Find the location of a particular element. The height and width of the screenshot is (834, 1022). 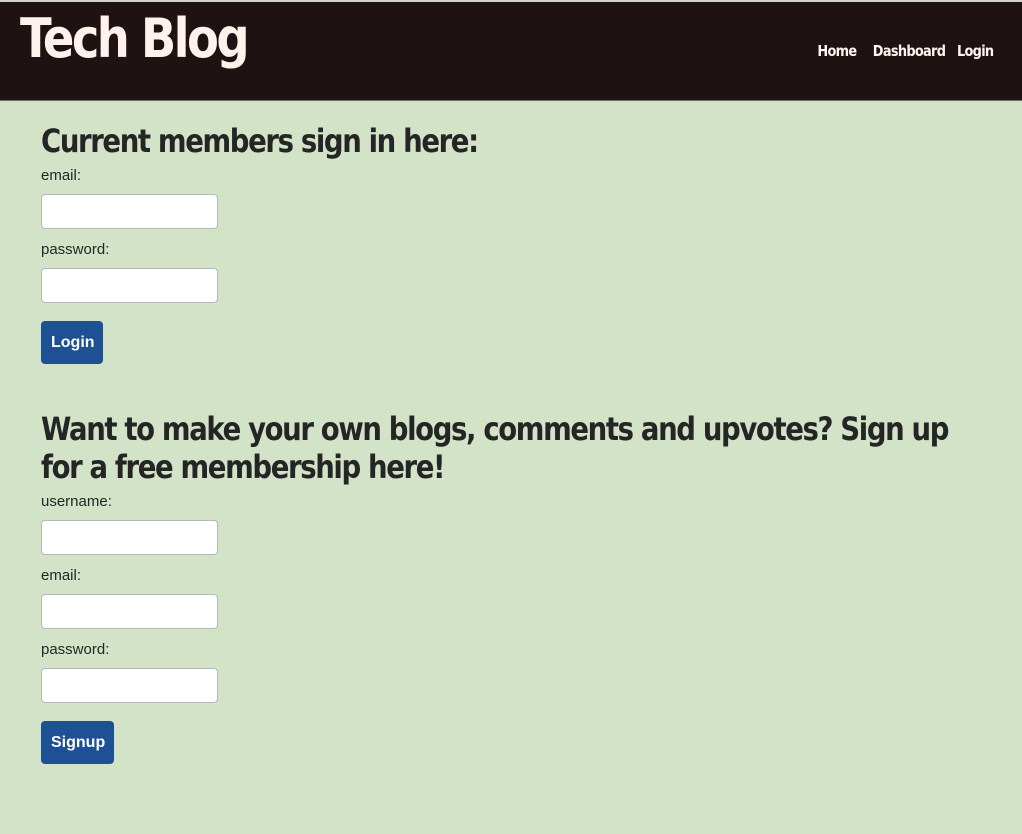

site-header: Tech Blog Home Dashboard Login is located at coordinates (511, 50).